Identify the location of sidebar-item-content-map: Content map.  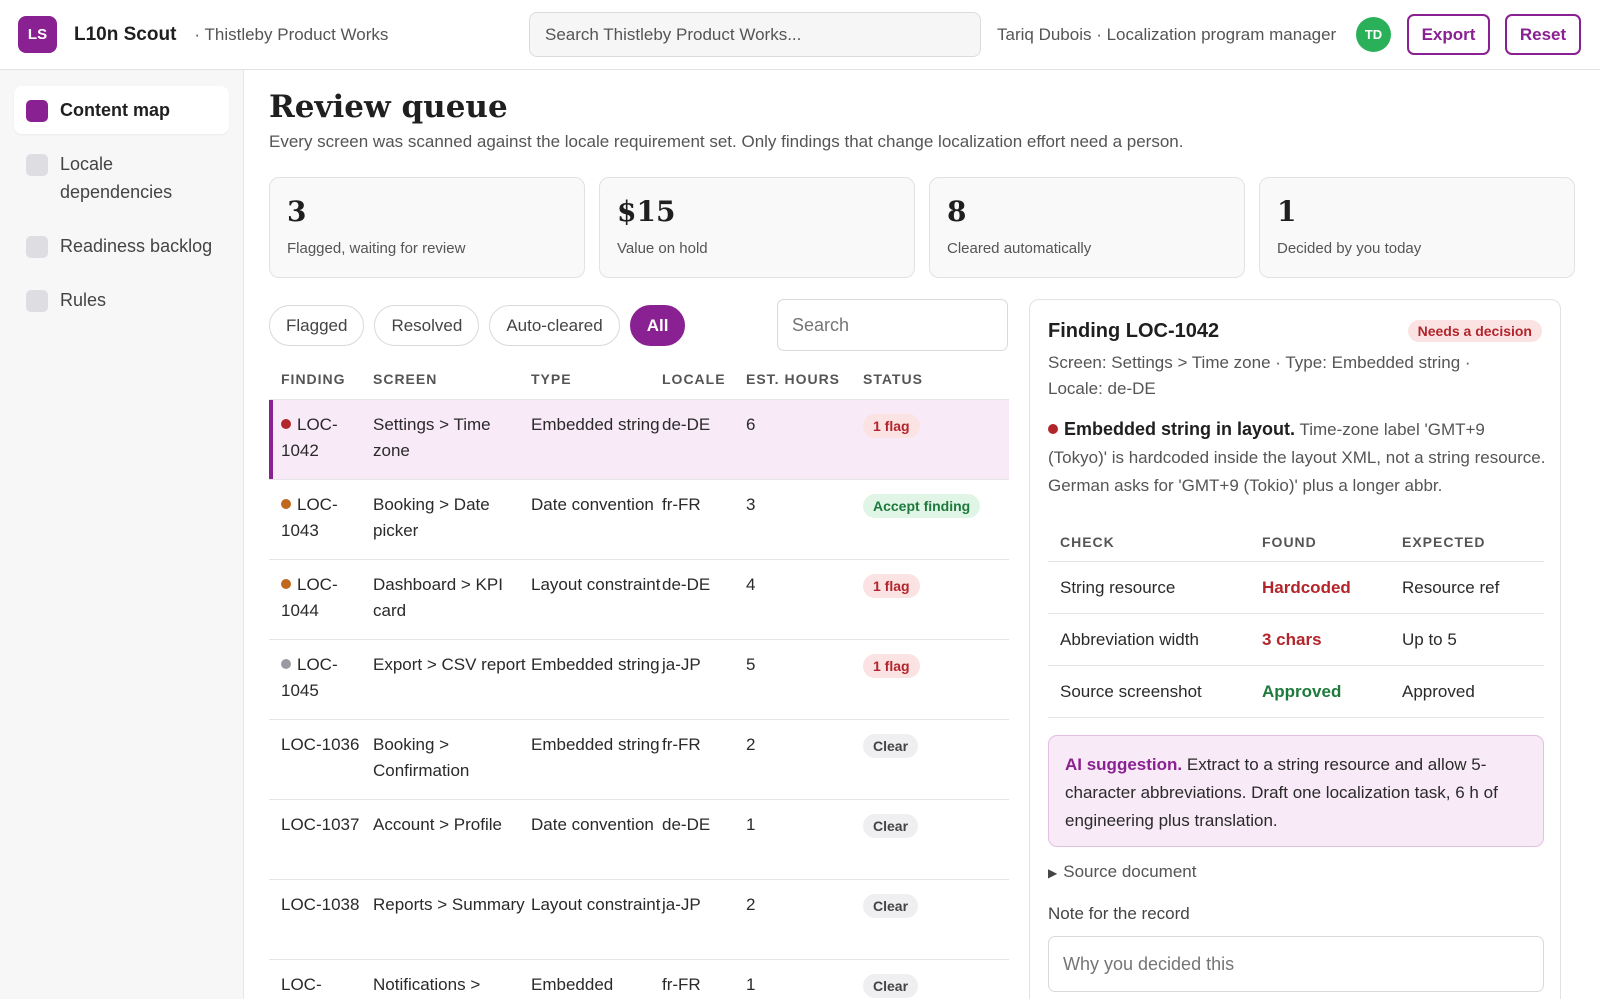
(121, 110).